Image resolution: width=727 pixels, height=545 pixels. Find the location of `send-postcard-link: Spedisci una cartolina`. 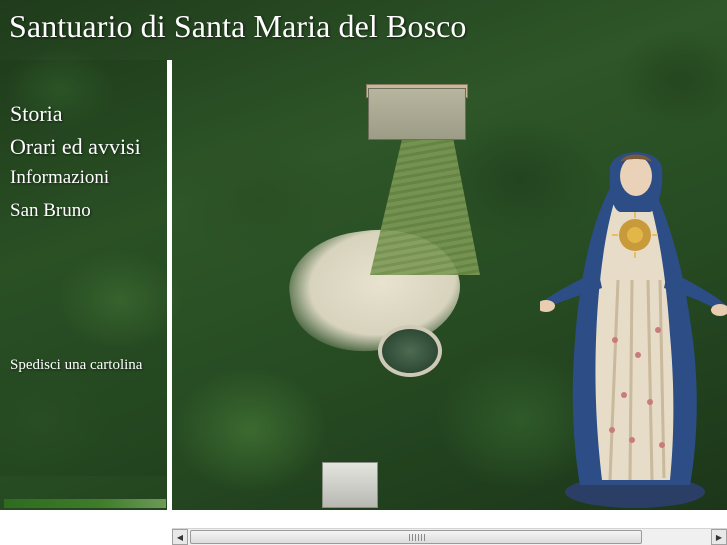

send-postcard-link: Spedisci una cartolina is located at coordinates (76, 365).